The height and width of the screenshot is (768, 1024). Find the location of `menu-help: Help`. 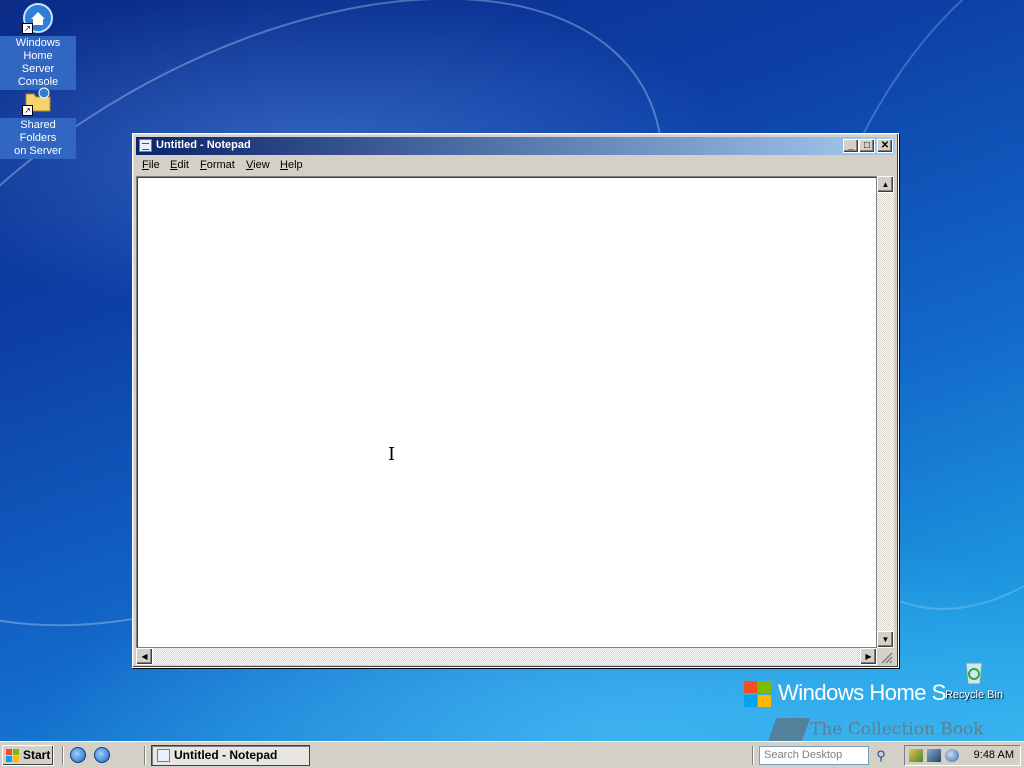

menu-help: Help is located at coordinates (291, 165).